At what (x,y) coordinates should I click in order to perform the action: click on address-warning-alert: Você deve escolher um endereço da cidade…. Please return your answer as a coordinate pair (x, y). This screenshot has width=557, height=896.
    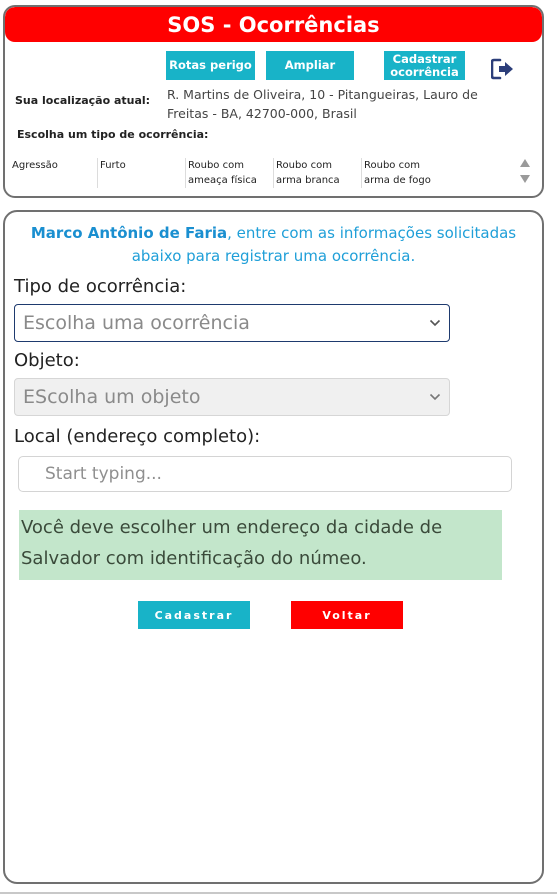
    Looking at the image, I should click on (260, 545).